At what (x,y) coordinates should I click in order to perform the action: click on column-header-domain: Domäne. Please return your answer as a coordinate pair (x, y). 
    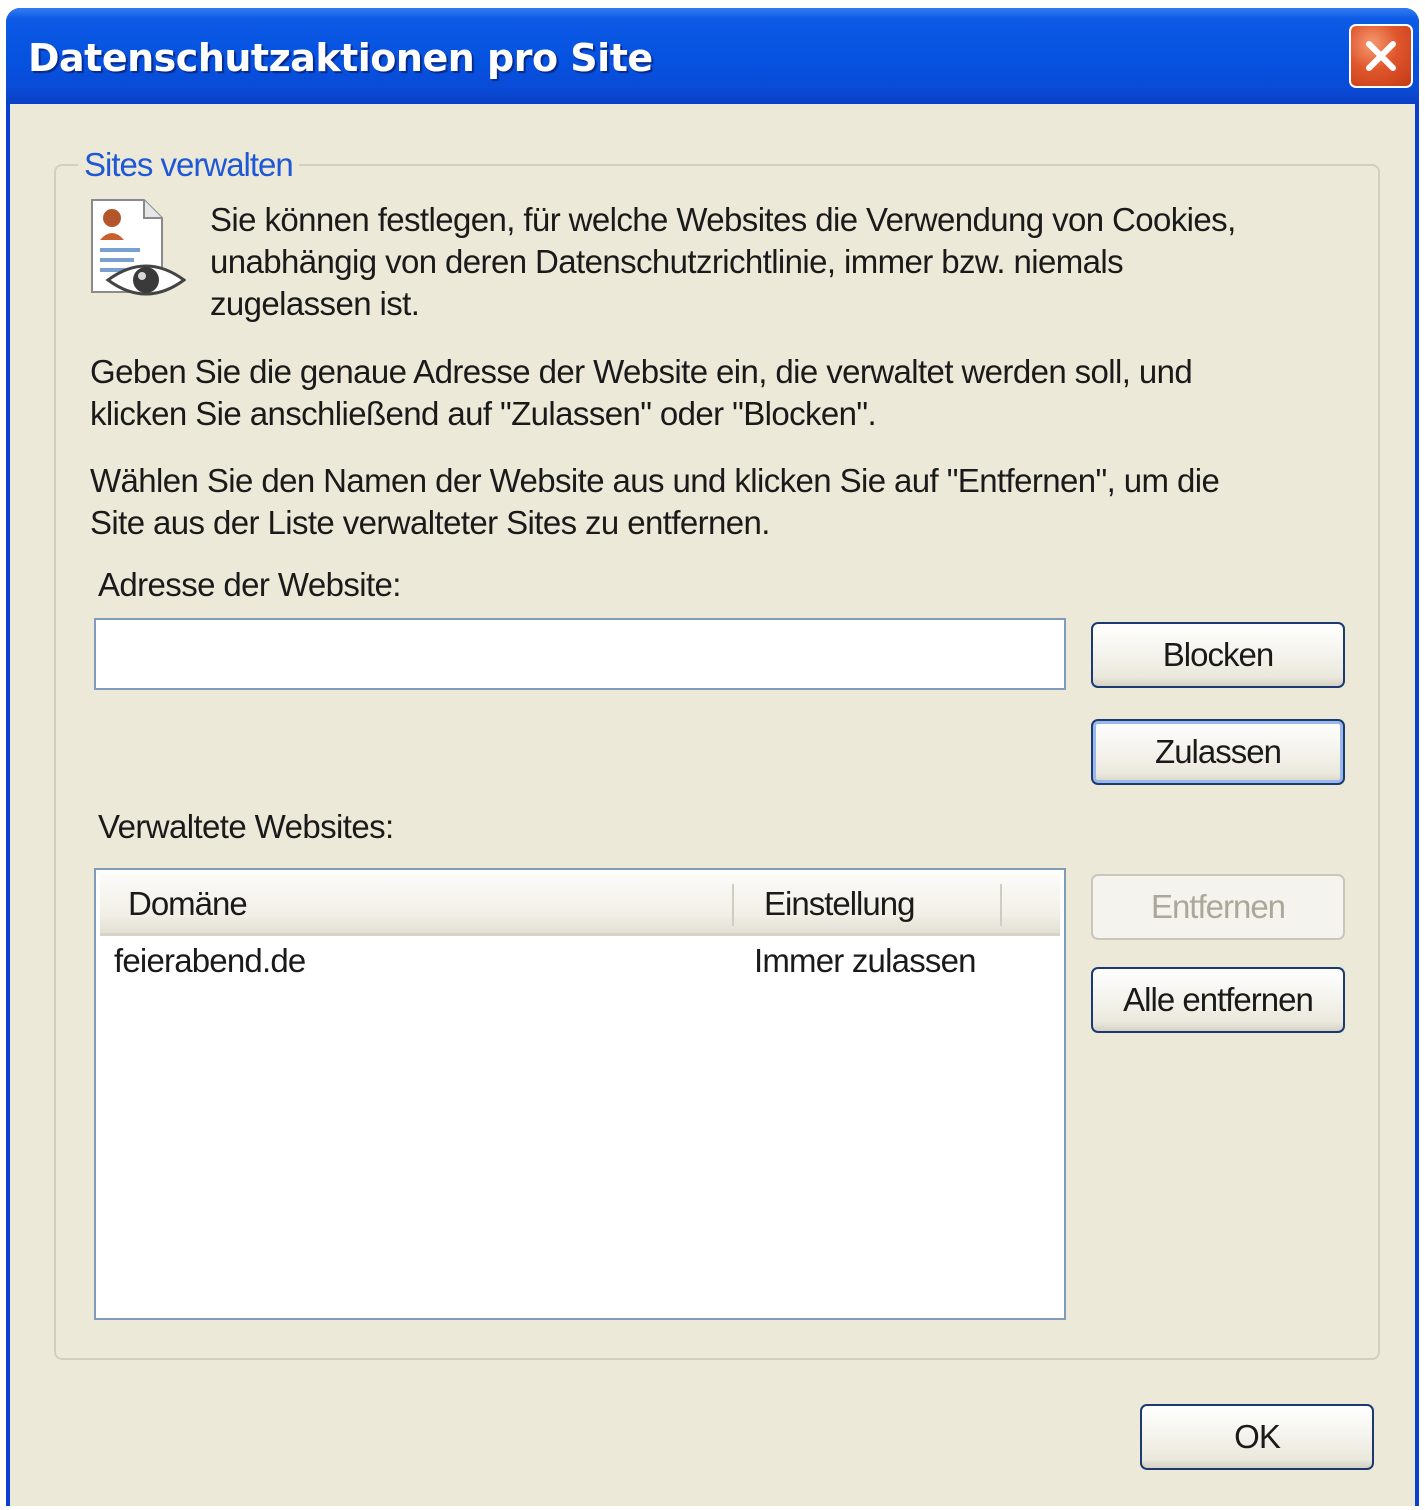
    Looking at the image, I should click on (416, 903).